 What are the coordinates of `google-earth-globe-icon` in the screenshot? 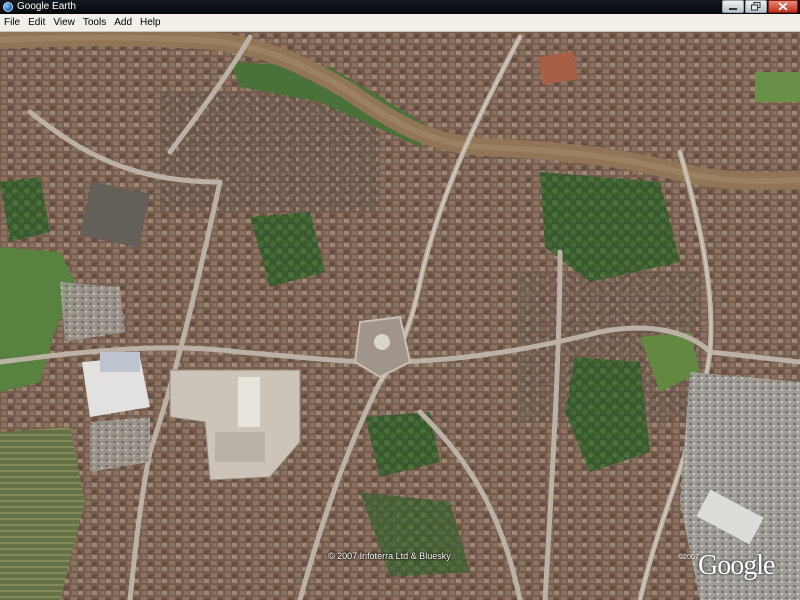 It's located at (8, 7).